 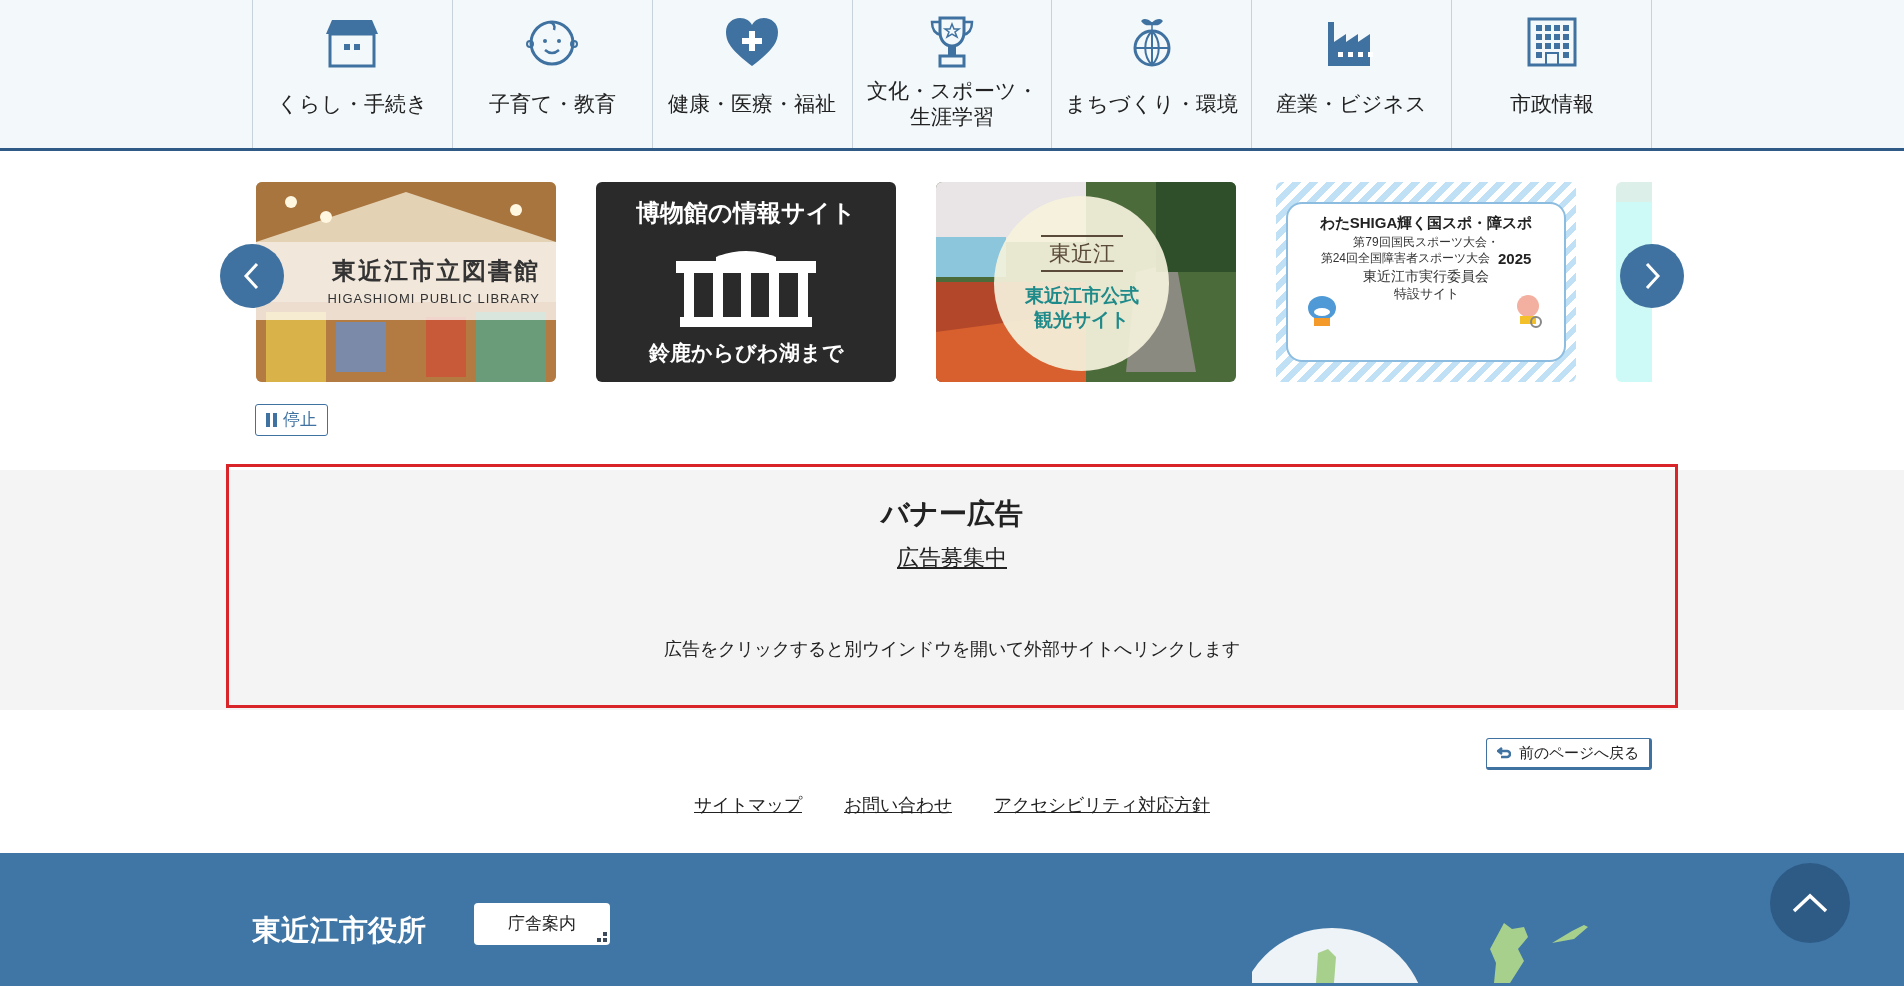 What do you see at coordinates (1081, 254) in the screenshot?
I see `town-logo-text: 東近江` at bounding box center [1081, 254].